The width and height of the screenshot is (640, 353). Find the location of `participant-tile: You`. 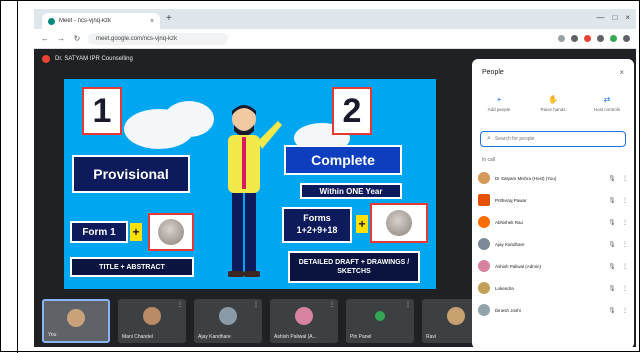

participant-tile: You is located at coordinates (76, 321).